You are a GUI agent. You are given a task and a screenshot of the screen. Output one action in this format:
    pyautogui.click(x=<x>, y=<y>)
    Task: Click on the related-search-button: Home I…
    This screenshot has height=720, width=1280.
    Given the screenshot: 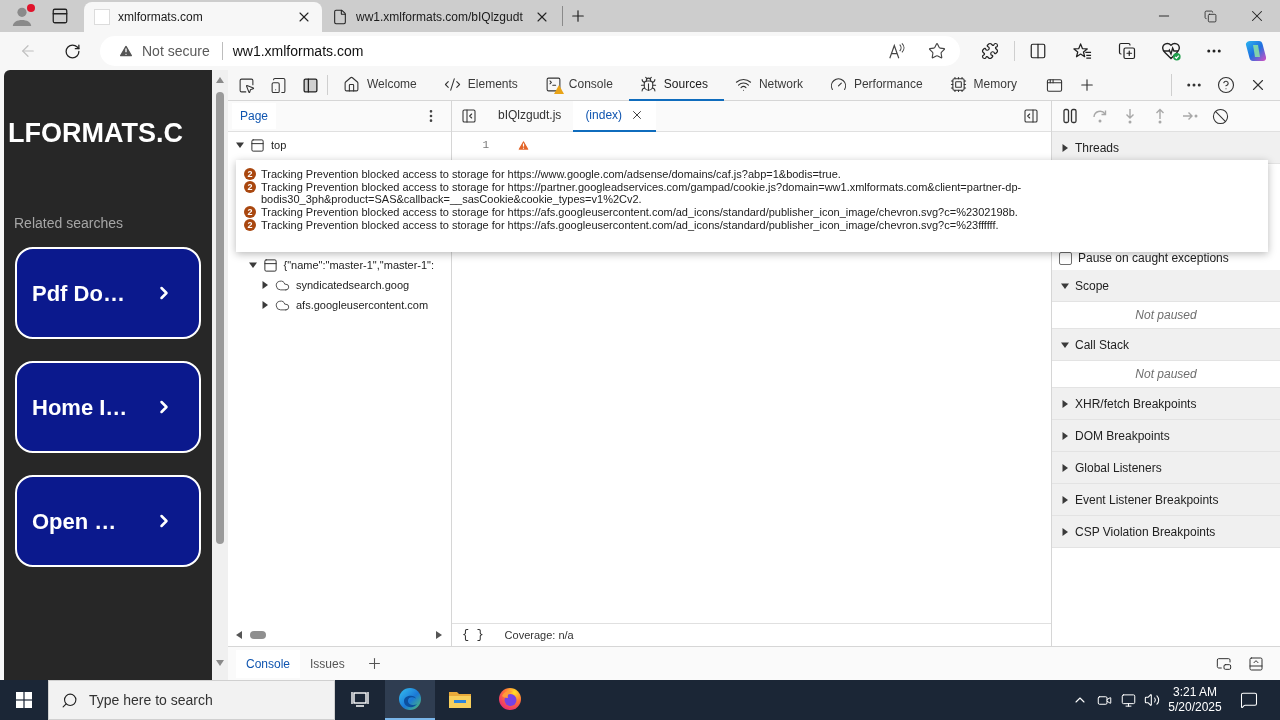 What is the action you would take?
    pyautogui.click(x=108, y=407)
    